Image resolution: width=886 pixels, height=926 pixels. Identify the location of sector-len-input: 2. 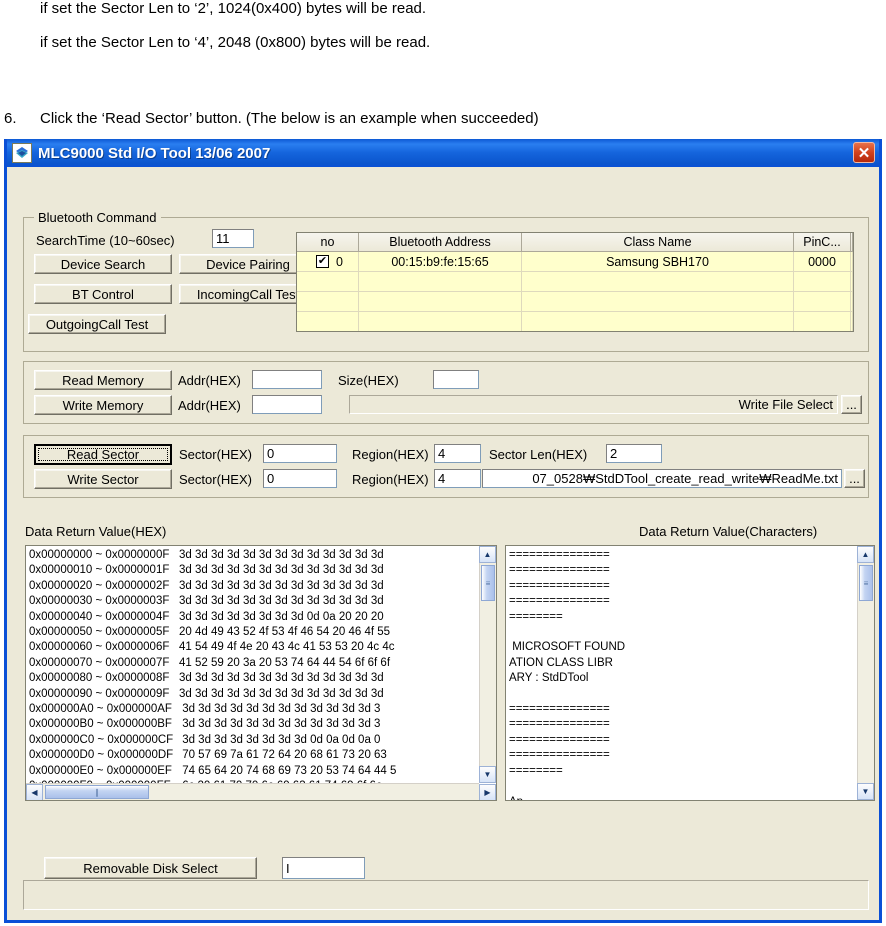
(634, 453).